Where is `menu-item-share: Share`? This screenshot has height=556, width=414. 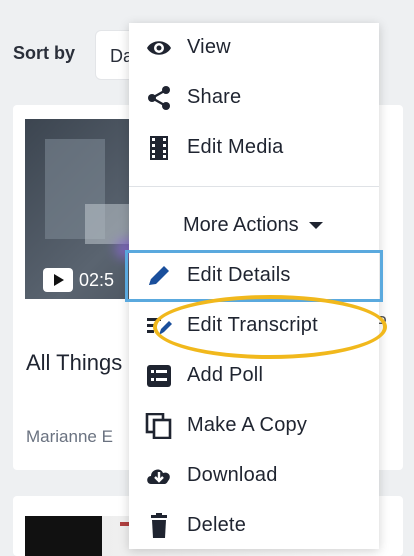 menu-item-share: Share is located at coordinates (254, 98).